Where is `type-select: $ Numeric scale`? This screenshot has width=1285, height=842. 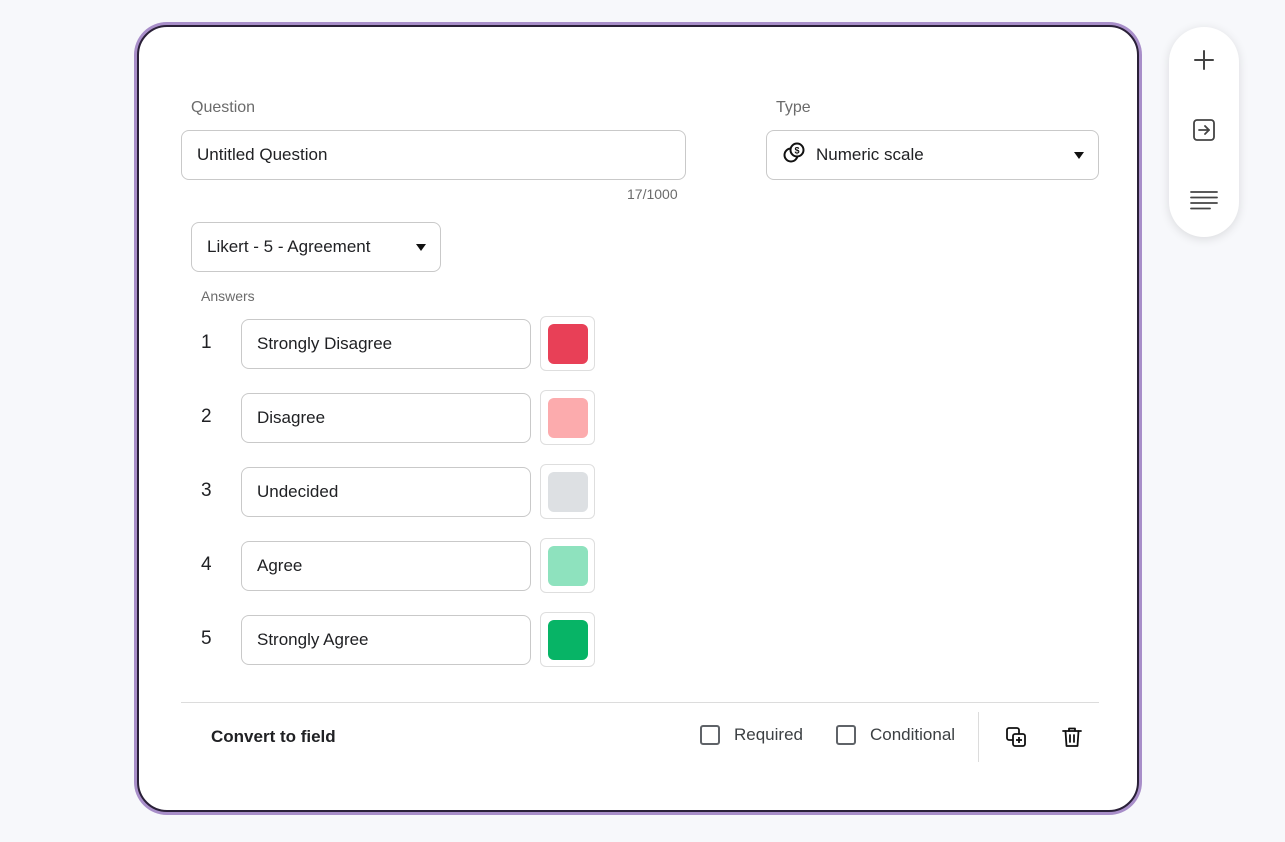
type-select: $ Numeric scale is located at coordinates (932, 155).